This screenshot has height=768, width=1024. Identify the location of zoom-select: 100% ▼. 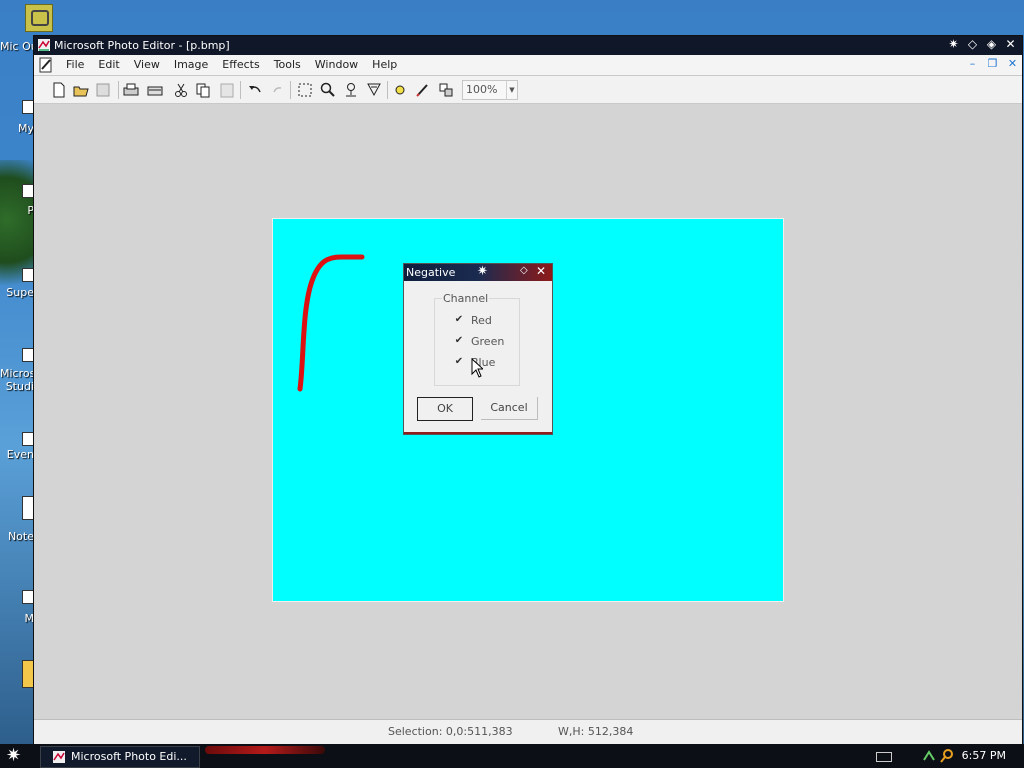
(490, 90).